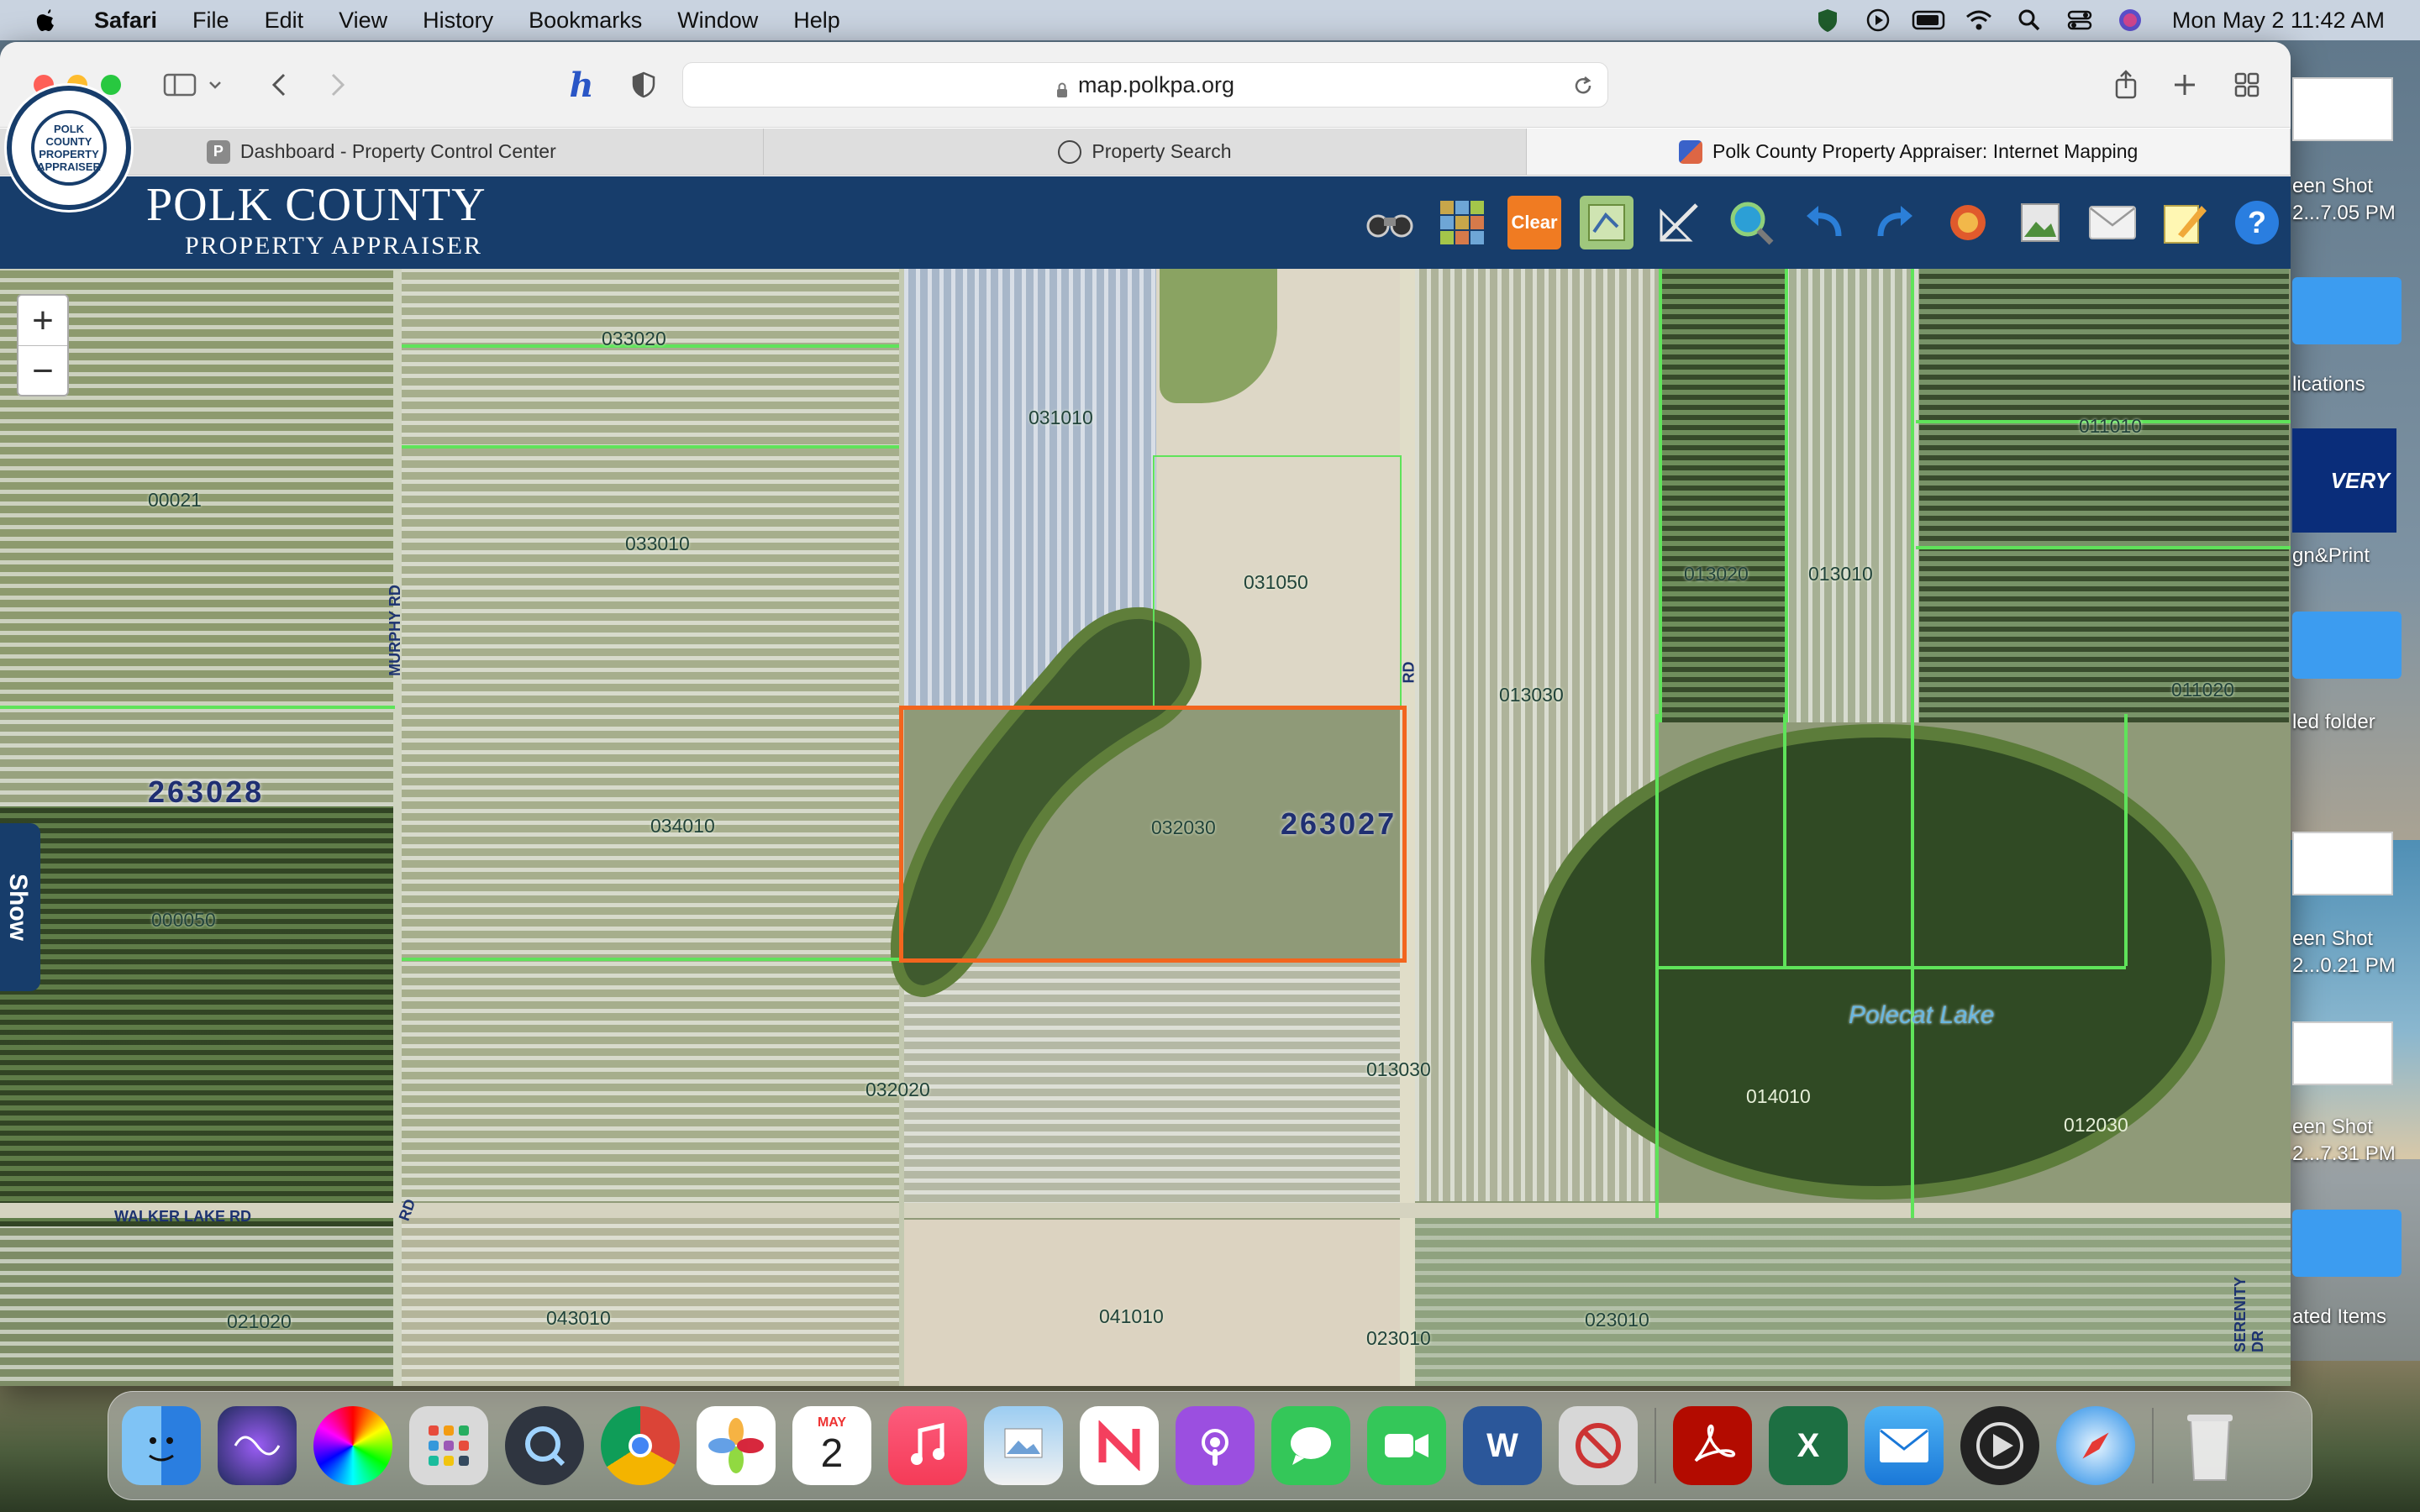 The height and width of the screenshot is (1512, 2420). What do you see at coordinates (1979, 20) in the screenshot?
I see `wifi-icon` at bounding box center [1979, 20].